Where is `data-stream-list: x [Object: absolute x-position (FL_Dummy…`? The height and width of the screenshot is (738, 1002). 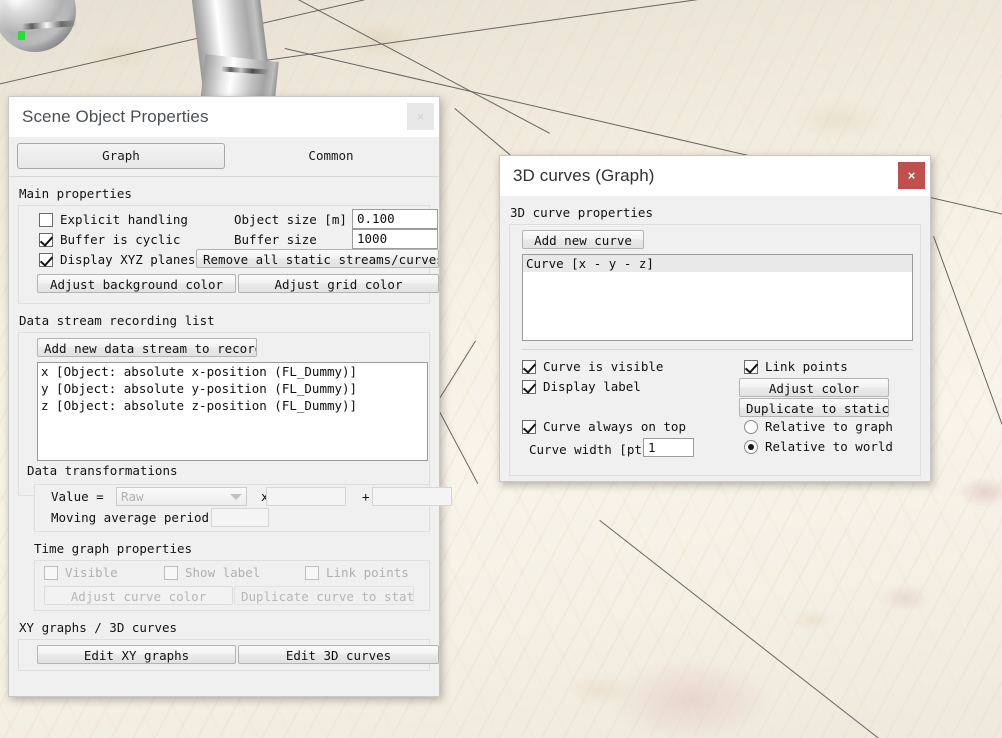
data-stream-list: x [Object: absolute x-position (FL_Dummy… is located at coordinates (232, 411).